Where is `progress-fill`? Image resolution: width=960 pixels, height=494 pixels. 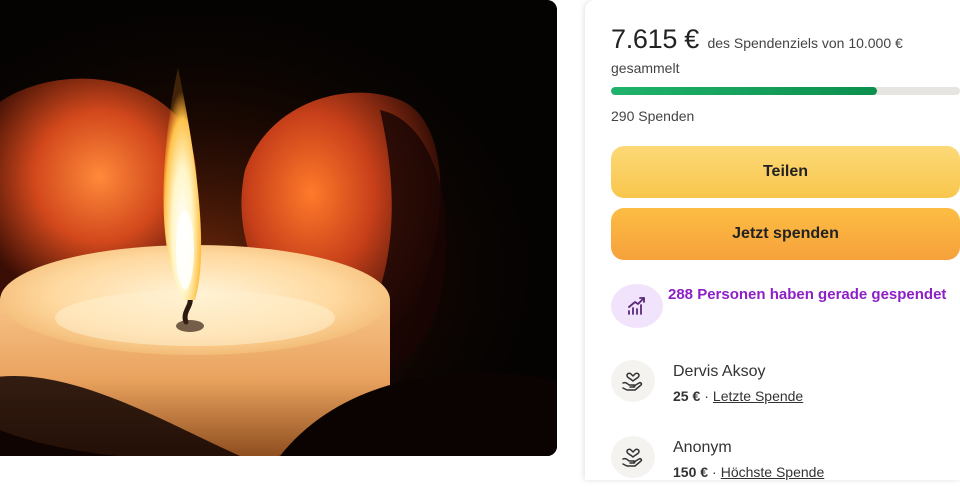
progress-fill is located at coordinates (744, 91).